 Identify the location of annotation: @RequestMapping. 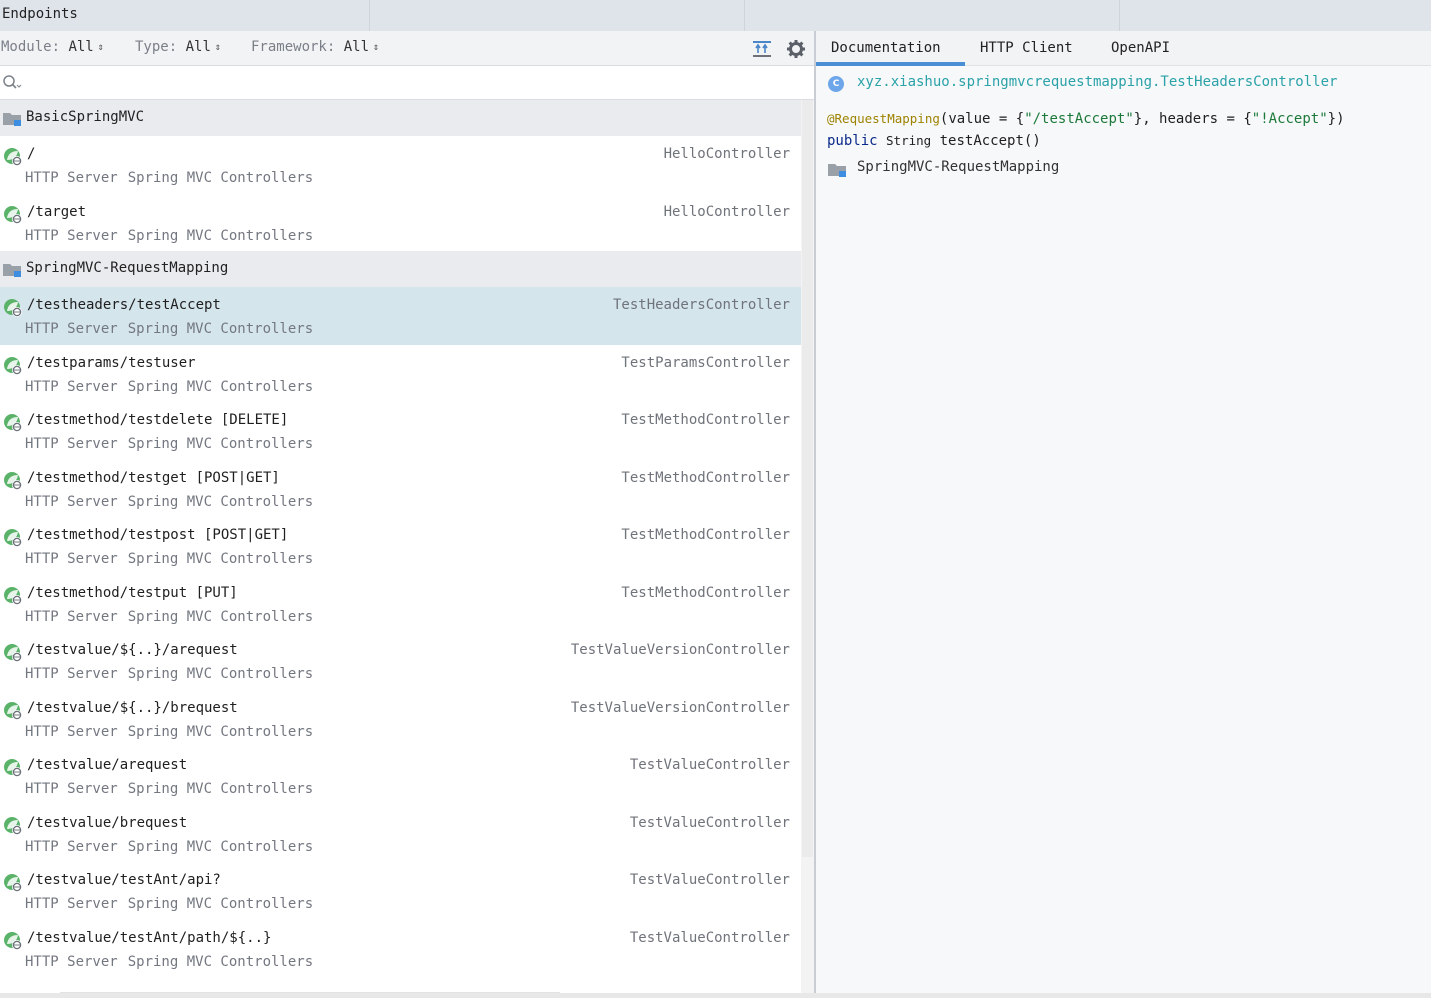
(883, 118).